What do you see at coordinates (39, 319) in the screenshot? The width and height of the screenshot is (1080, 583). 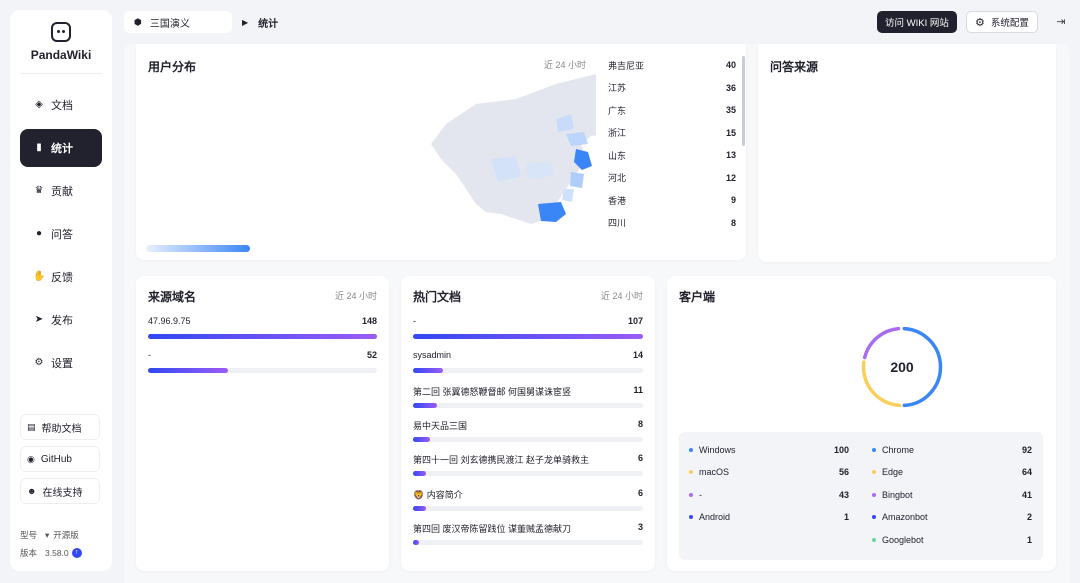 I see `send-icon: ➤` at bounding box center [39, 319].